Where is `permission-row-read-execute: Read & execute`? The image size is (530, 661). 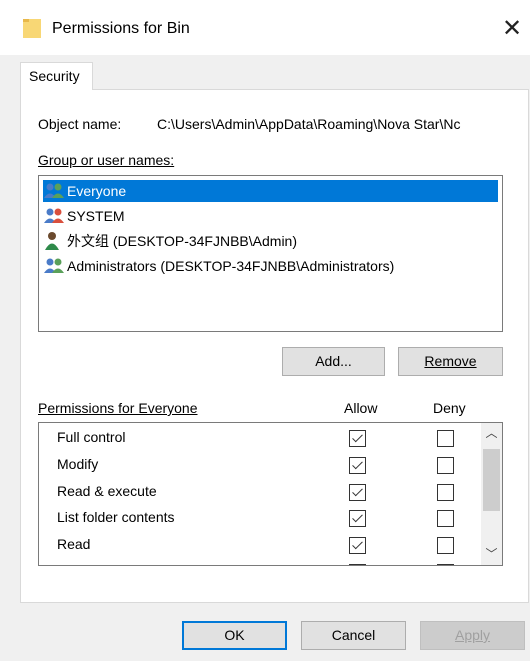
permission-row-read-execute: Read & execute is located at coordinates (267, 492).